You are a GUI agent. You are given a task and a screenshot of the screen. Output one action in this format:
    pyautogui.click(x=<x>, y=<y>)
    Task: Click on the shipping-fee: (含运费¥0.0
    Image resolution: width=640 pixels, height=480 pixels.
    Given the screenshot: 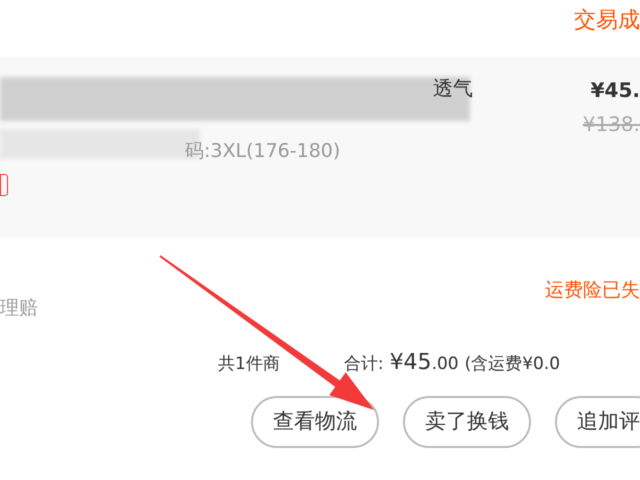 What is the action you would take?
    pyautogui.click(x=512, y=364)
    